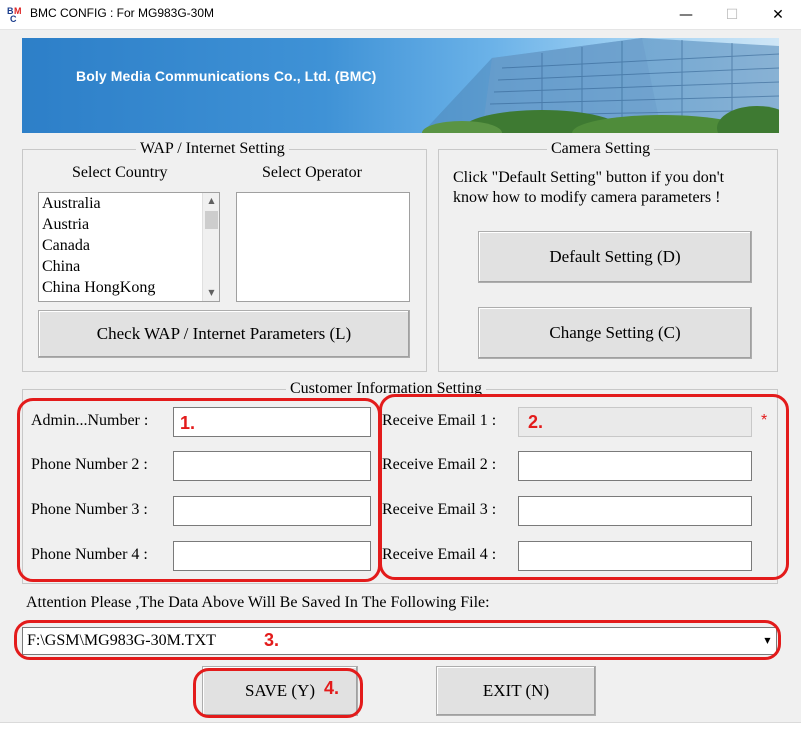  What do you see at coordinates (129, 287) in the screenshot?
I see `country-item: China HongKong` at bounding box center [129, 287].